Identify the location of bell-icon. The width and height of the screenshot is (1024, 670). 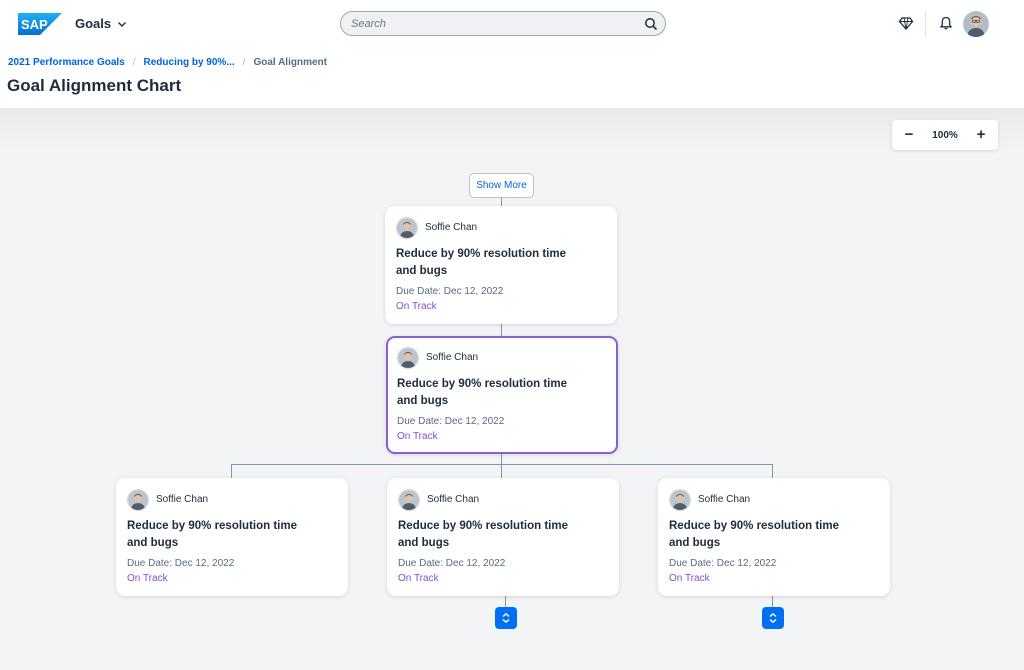
(946, 23).